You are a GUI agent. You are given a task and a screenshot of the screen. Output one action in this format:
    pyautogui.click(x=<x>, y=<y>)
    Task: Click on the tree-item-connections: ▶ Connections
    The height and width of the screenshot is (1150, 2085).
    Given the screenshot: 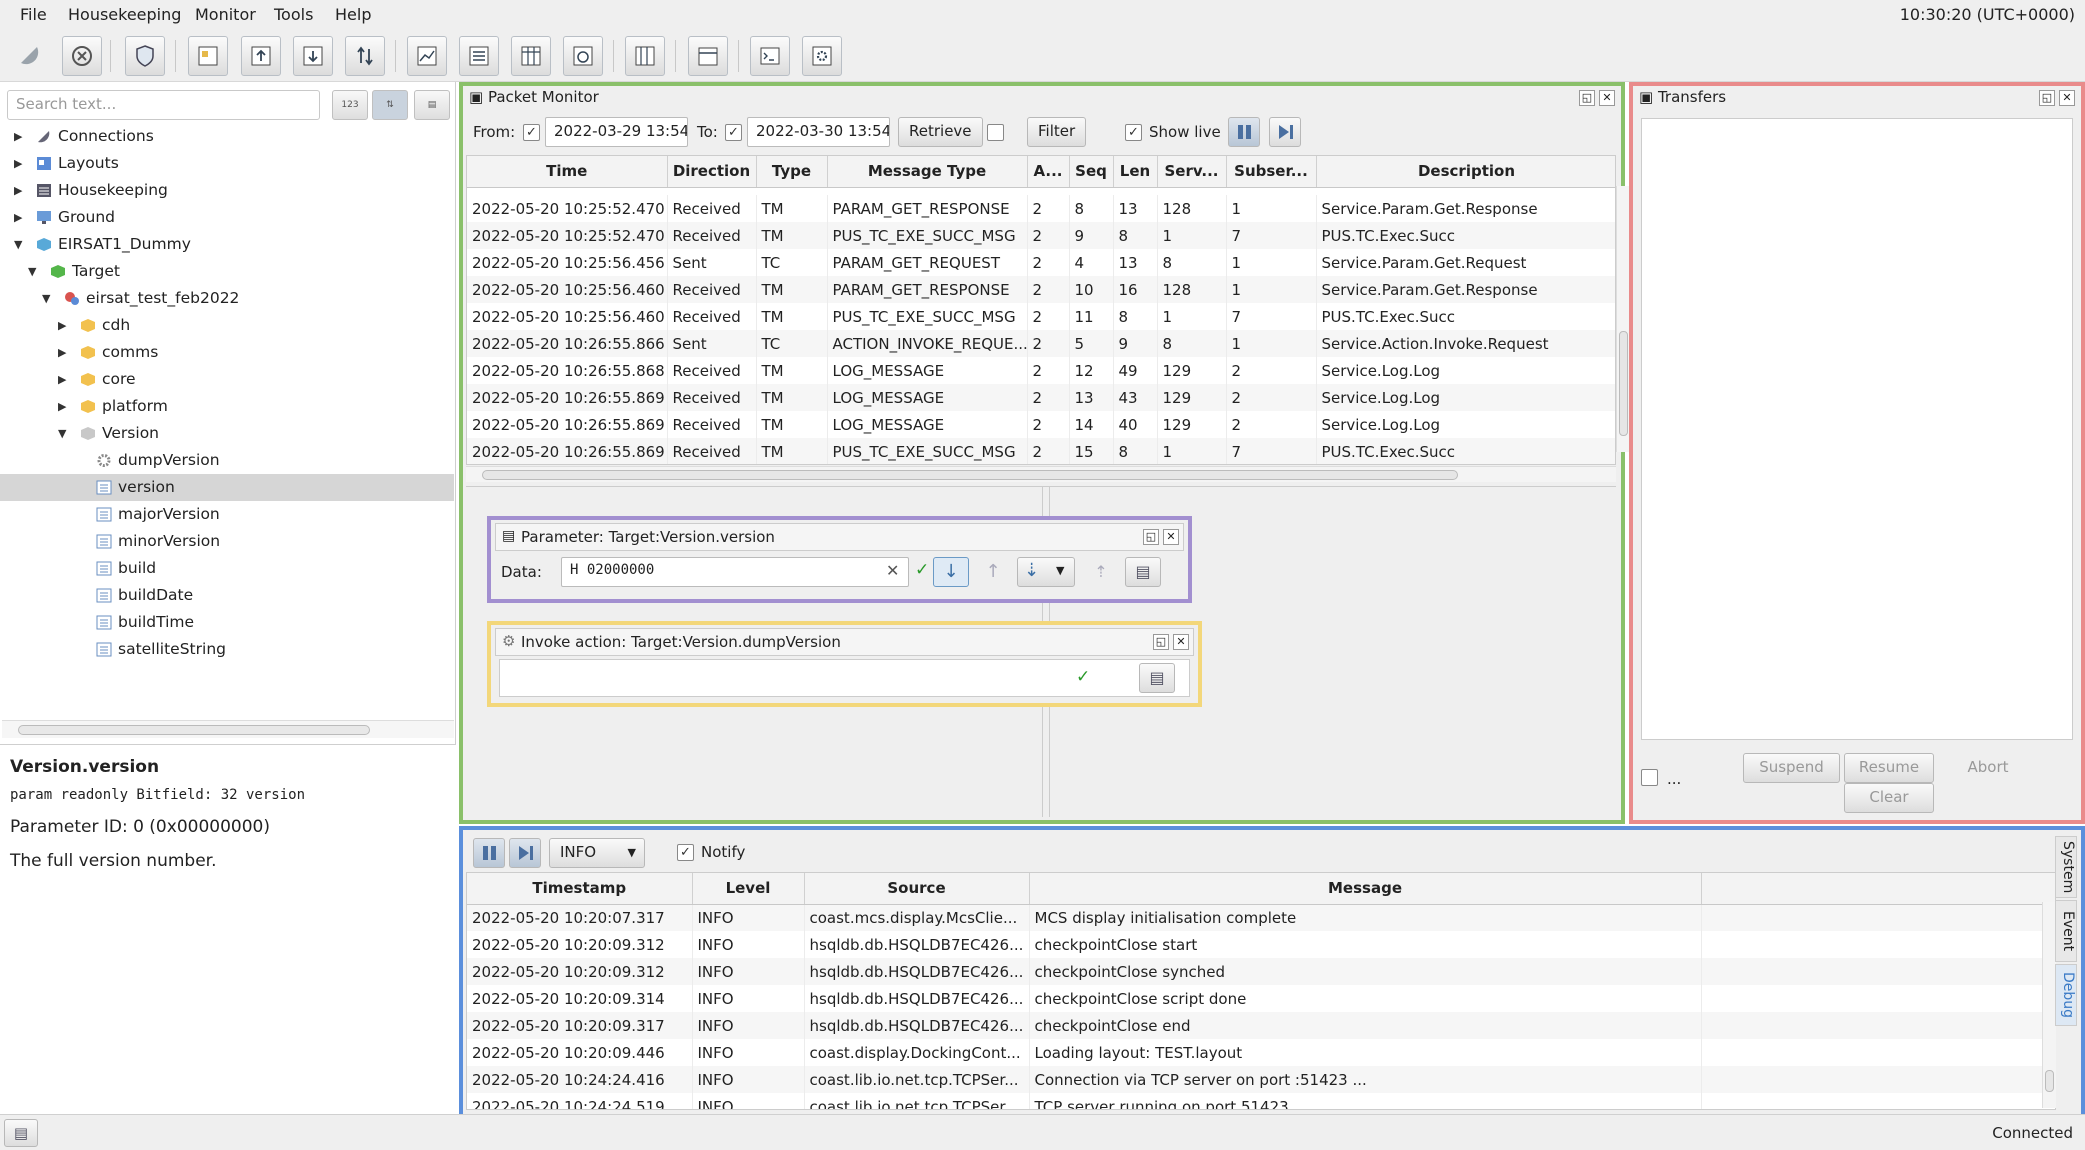 What is the action you would take?
    pyautogui.click(x=227, y=136)
    